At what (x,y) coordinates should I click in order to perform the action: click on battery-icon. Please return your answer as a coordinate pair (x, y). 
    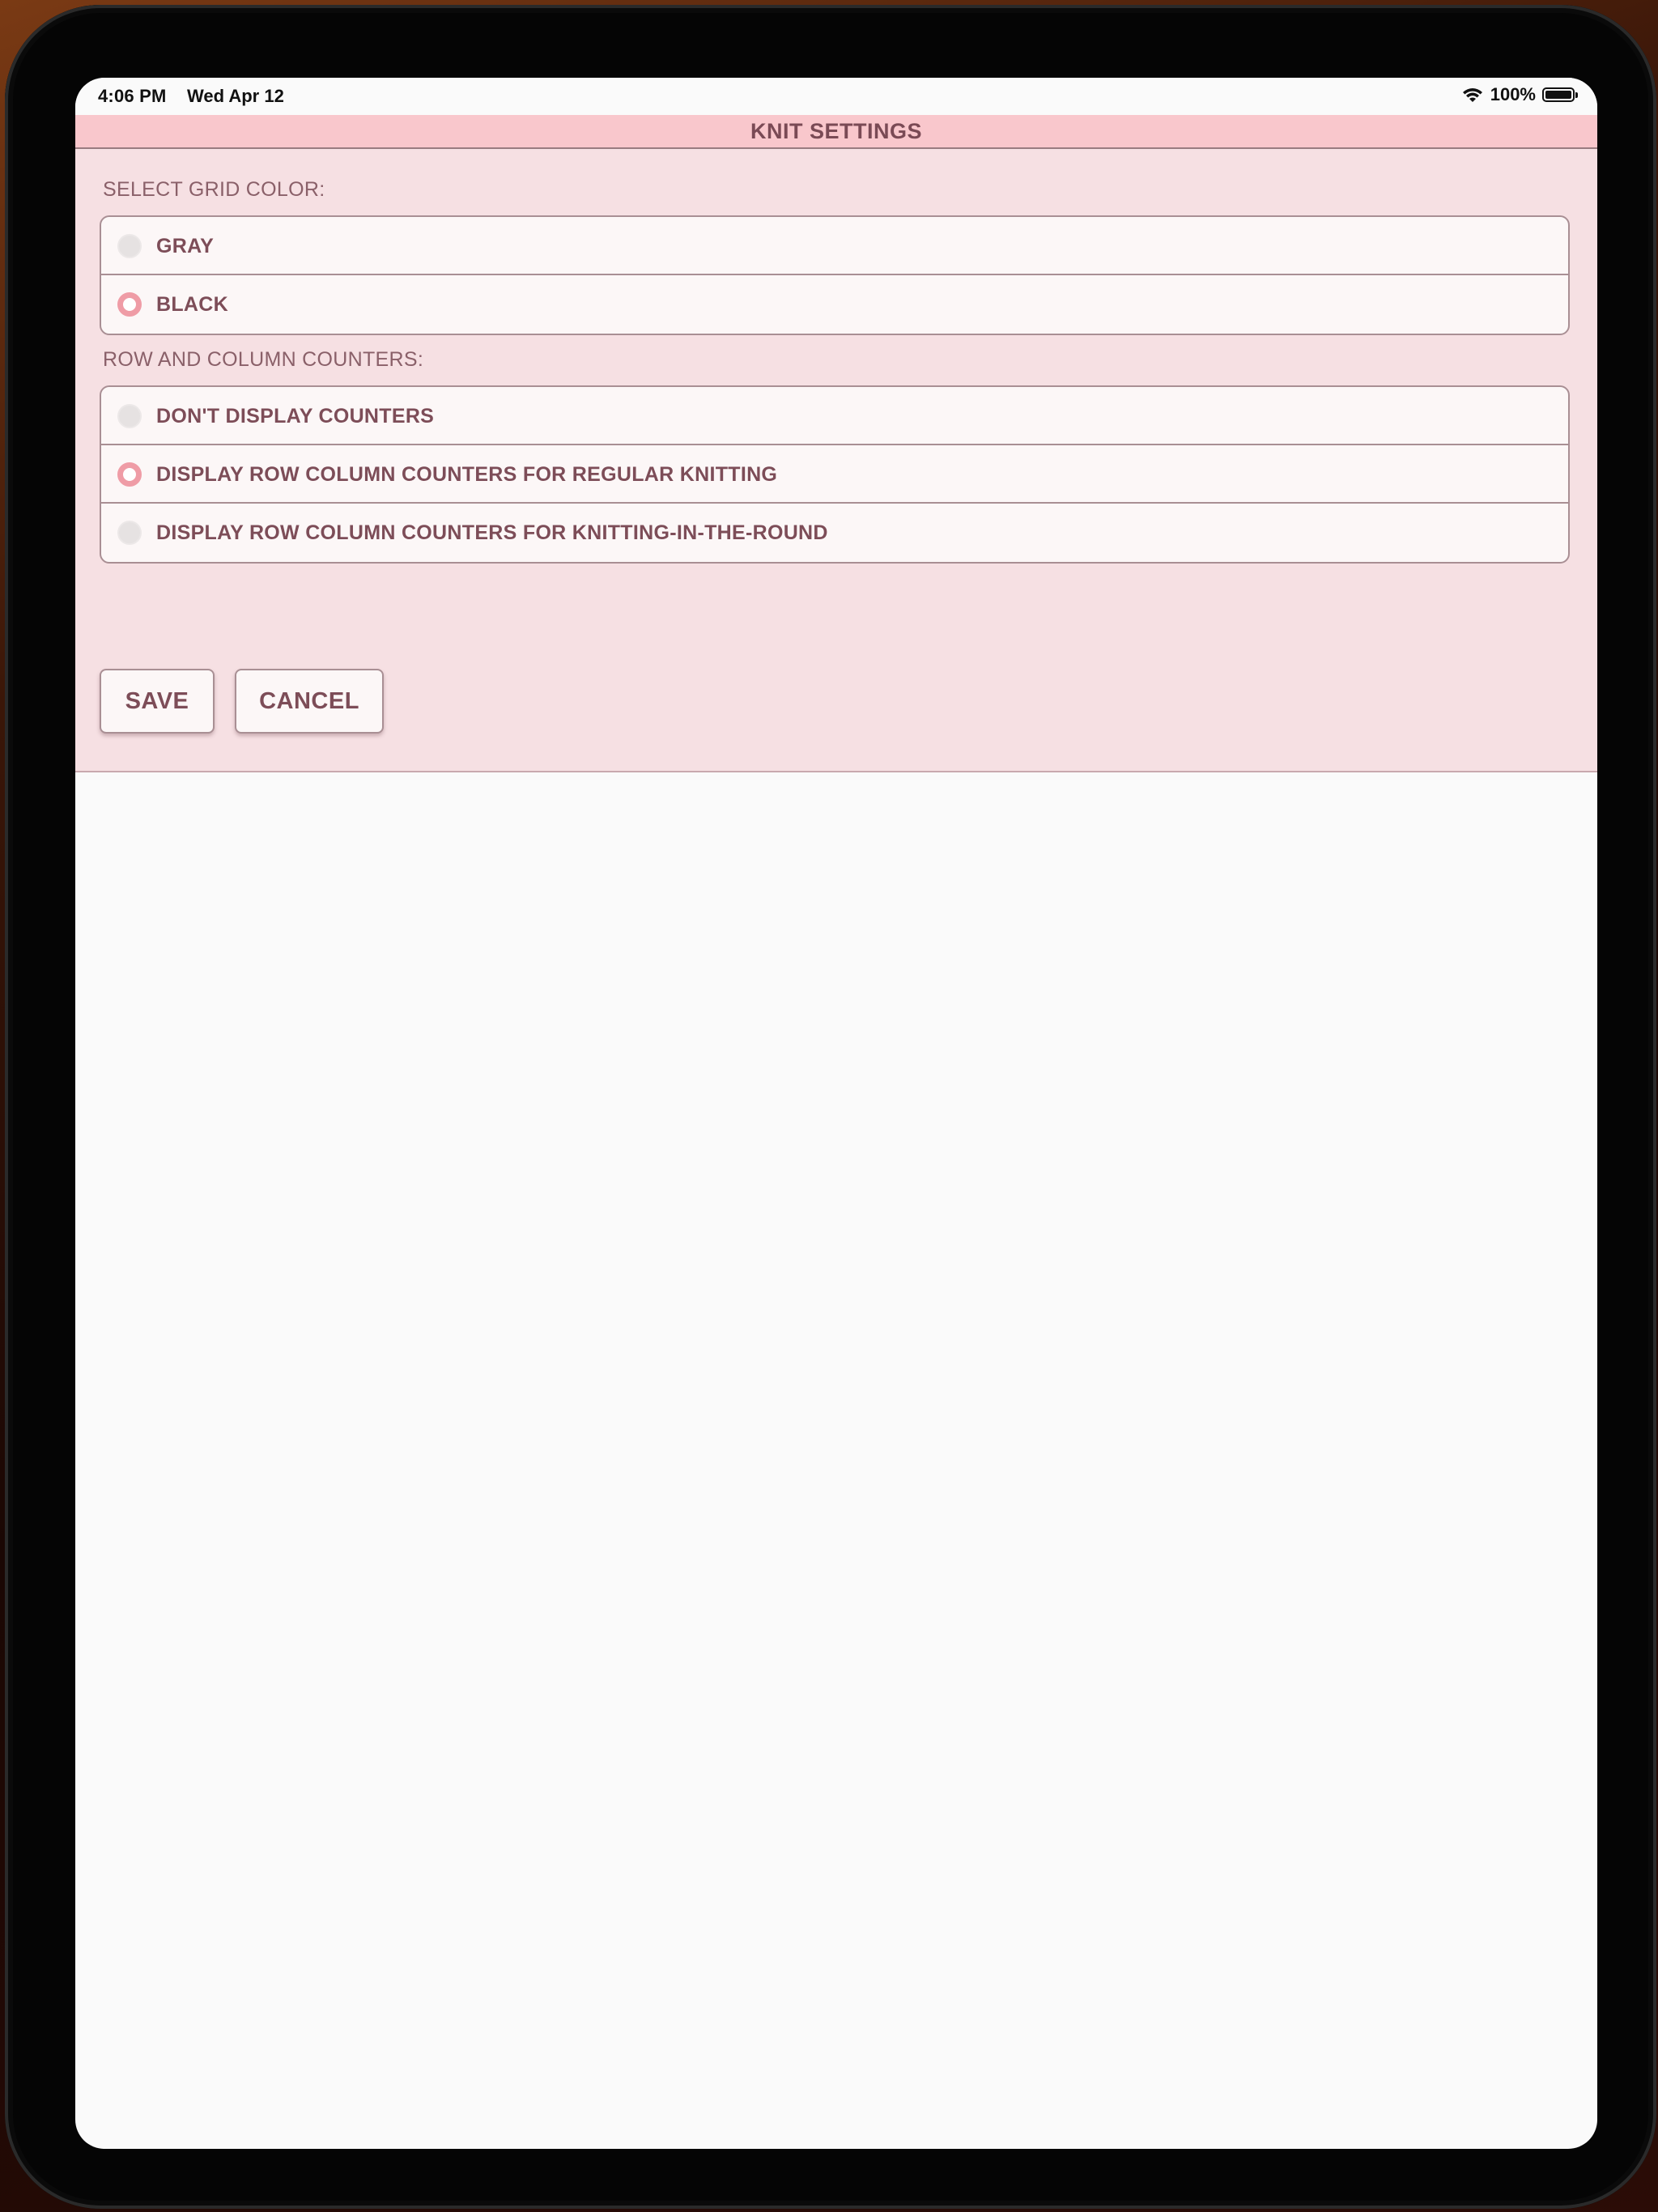
    Looking at the image, I should click on (1560, 95).